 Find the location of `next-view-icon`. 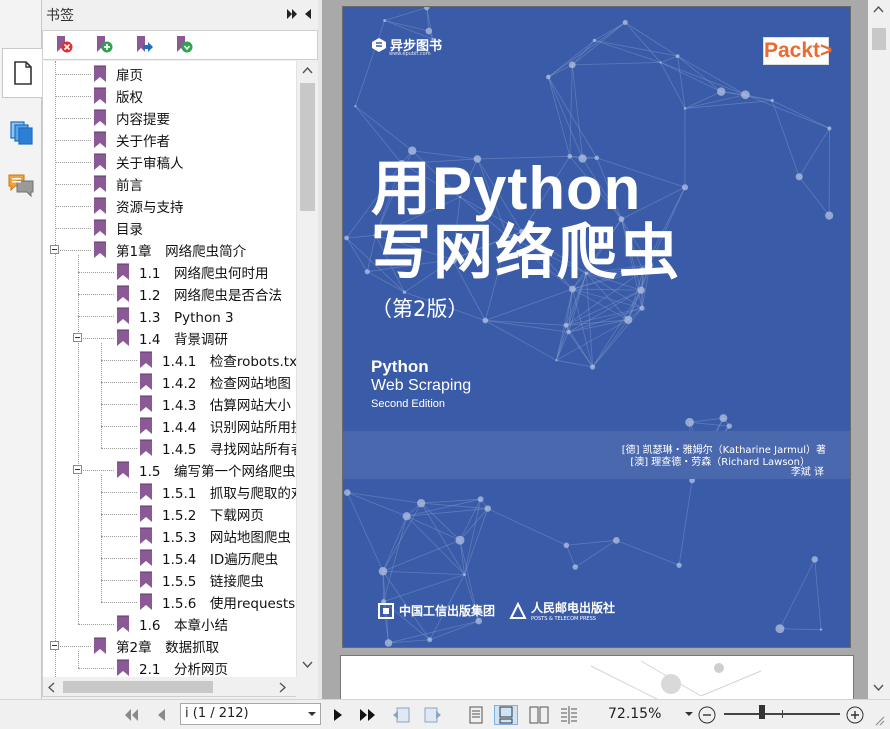

next-view-icon is located at coordinates (432, 715).